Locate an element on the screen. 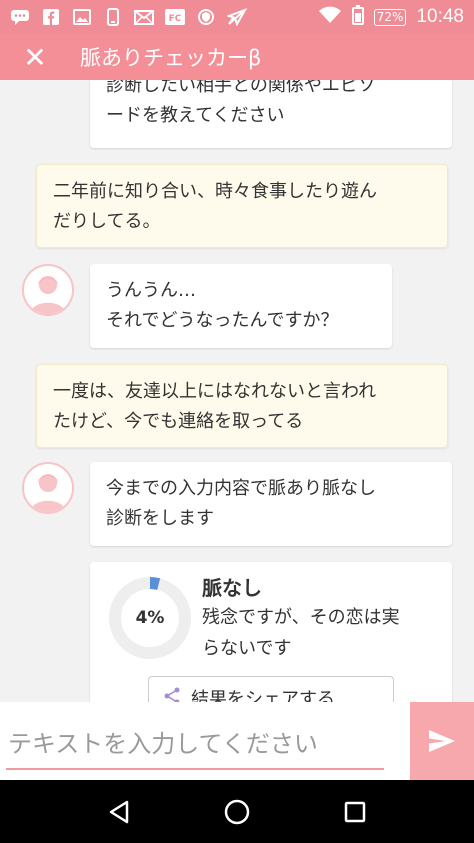  send-button is located at coordinates (442, 741).